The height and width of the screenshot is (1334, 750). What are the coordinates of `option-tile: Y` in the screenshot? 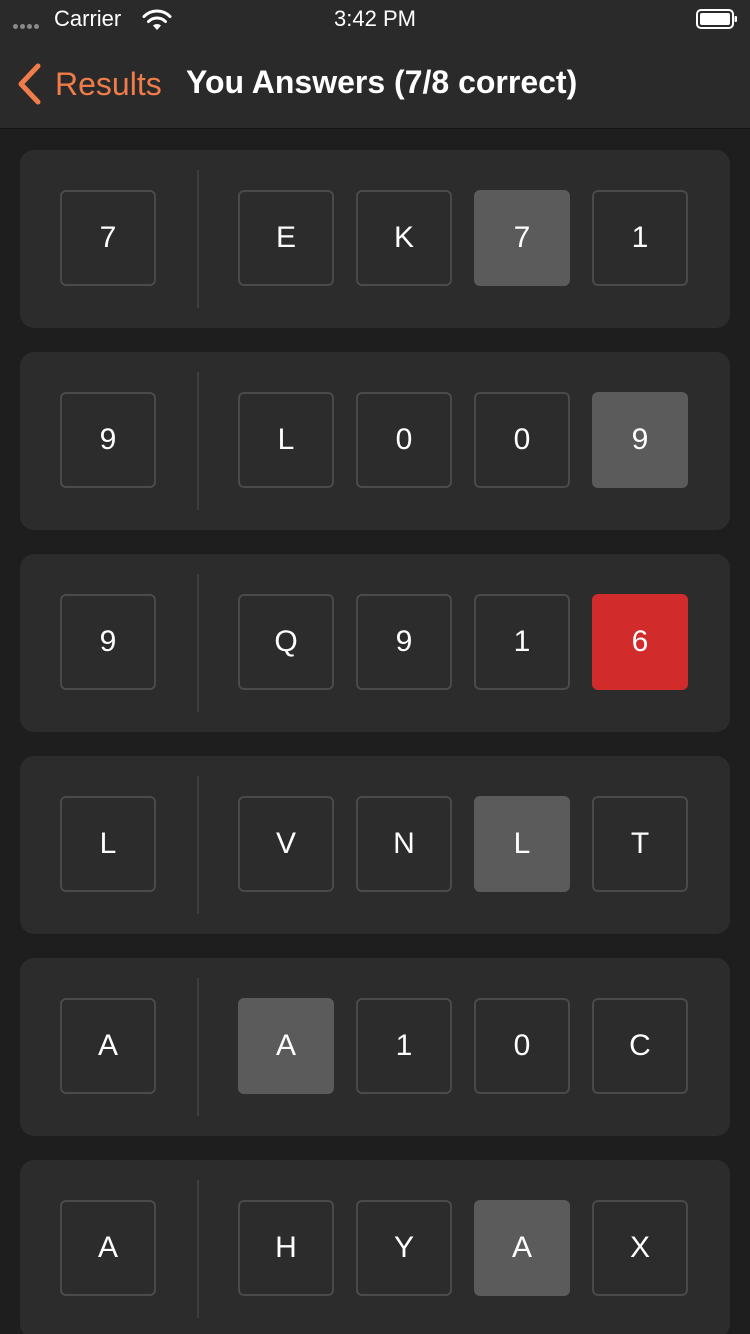 It's located at (404, 1248).